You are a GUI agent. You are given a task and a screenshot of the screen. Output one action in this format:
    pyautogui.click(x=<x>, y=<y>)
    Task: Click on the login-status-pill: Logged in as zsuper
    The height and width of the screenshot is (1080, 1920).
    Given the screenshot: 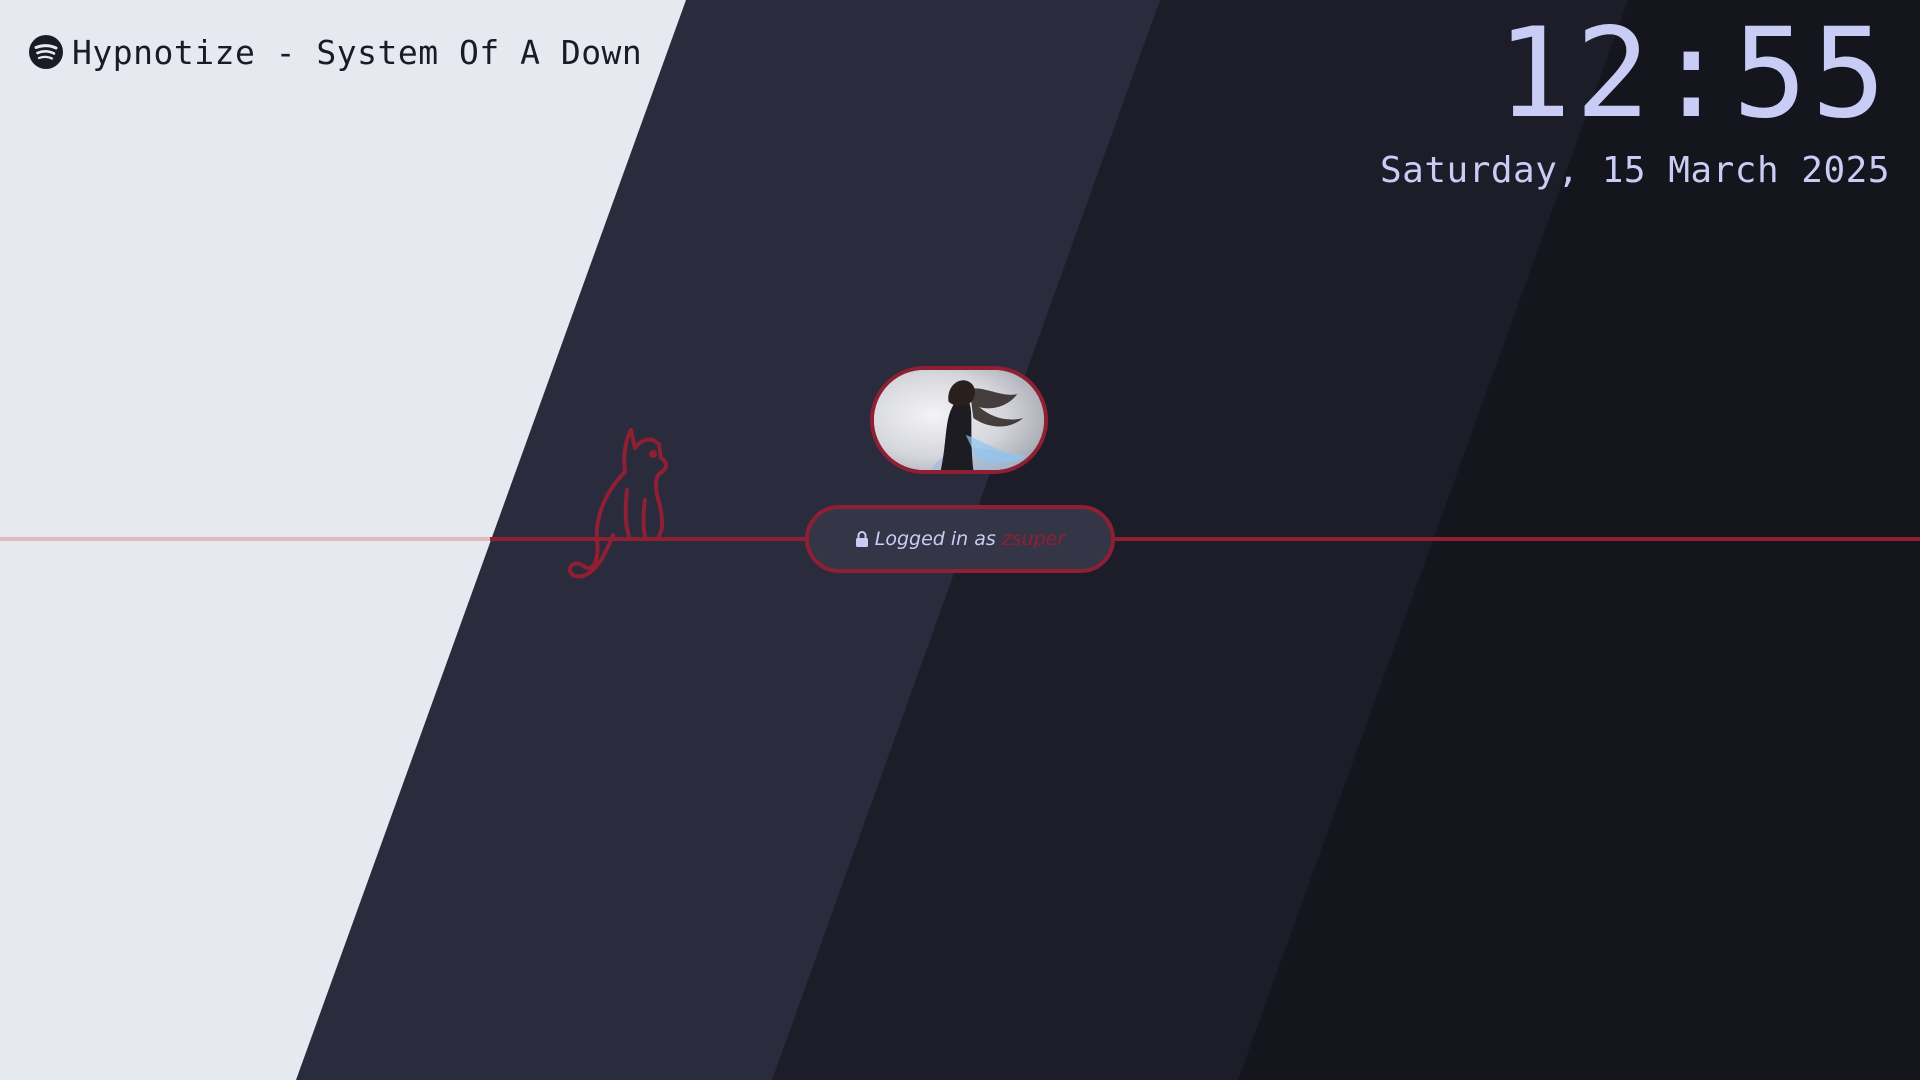 What is the action you would take?
    pyautogui.click(x=960, y=539)
    